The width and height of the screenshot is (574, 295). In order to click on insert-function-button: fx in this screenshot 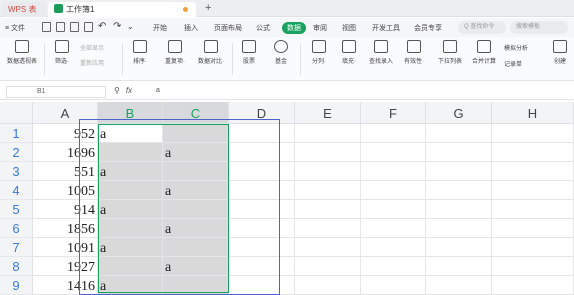, I will do `click(129, 90)`.